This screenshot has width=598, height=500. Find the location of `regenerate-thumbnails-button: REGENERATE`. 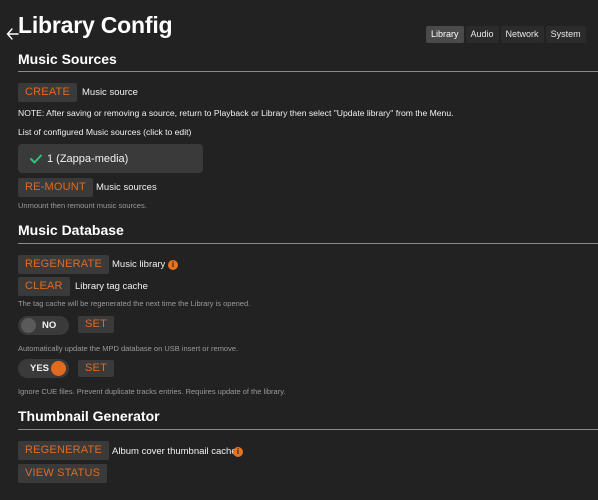

regenerate-thumbnails-button: REGENERATE is located at coordinates (63, 450).